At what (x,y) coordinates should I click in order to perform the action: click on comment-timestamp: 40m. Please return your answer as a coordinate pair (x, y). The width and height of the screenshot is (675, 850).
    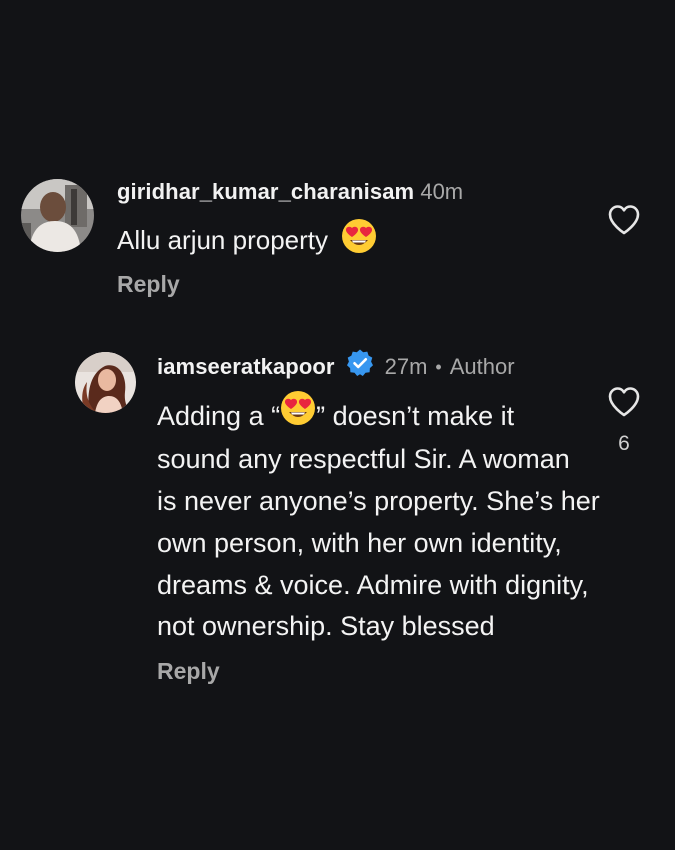
    Looking at the image, I should click on (442, 191).